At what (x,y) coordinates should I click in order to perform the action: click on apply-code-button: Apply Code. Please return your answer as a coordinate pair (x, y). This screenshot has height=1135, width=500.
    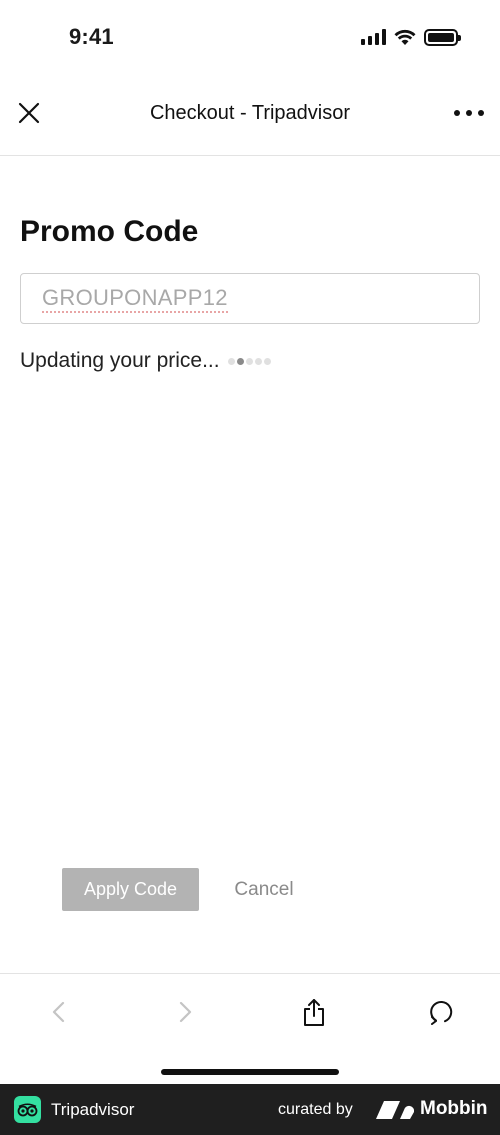
    Looking at the image, I should click on (130, 889).